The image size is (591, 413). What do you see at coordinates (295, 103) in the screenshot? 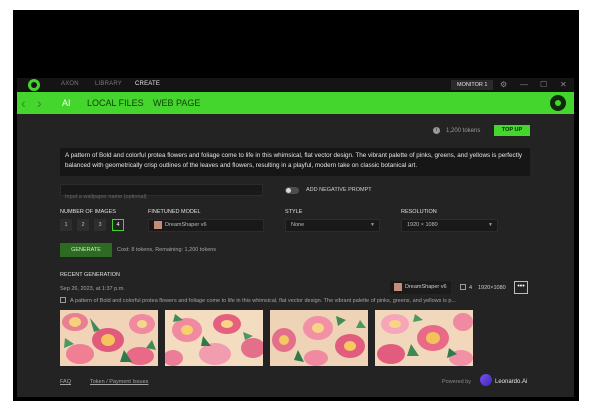
I see `source-tab-bar: ‹ › AI LOCAL FILES WEB PAGE` at bounding box center [295, 103].